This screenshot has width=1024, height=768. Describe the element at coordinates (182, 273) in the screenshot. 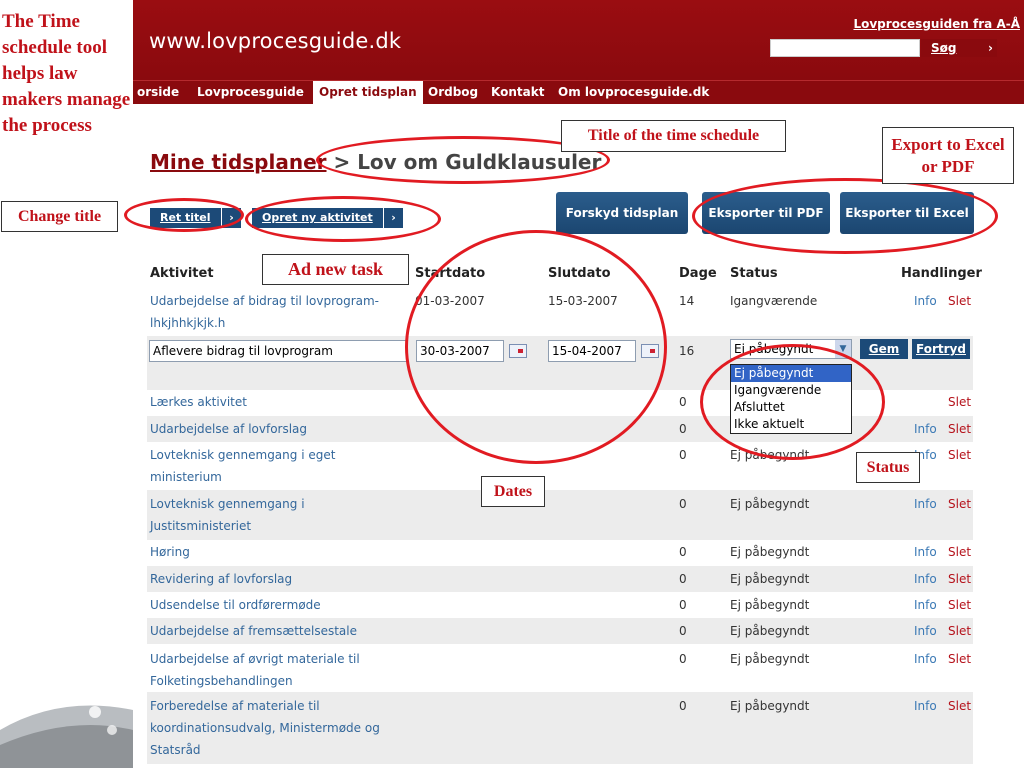

I see `col-header-activity: Aktivitet` at that location.